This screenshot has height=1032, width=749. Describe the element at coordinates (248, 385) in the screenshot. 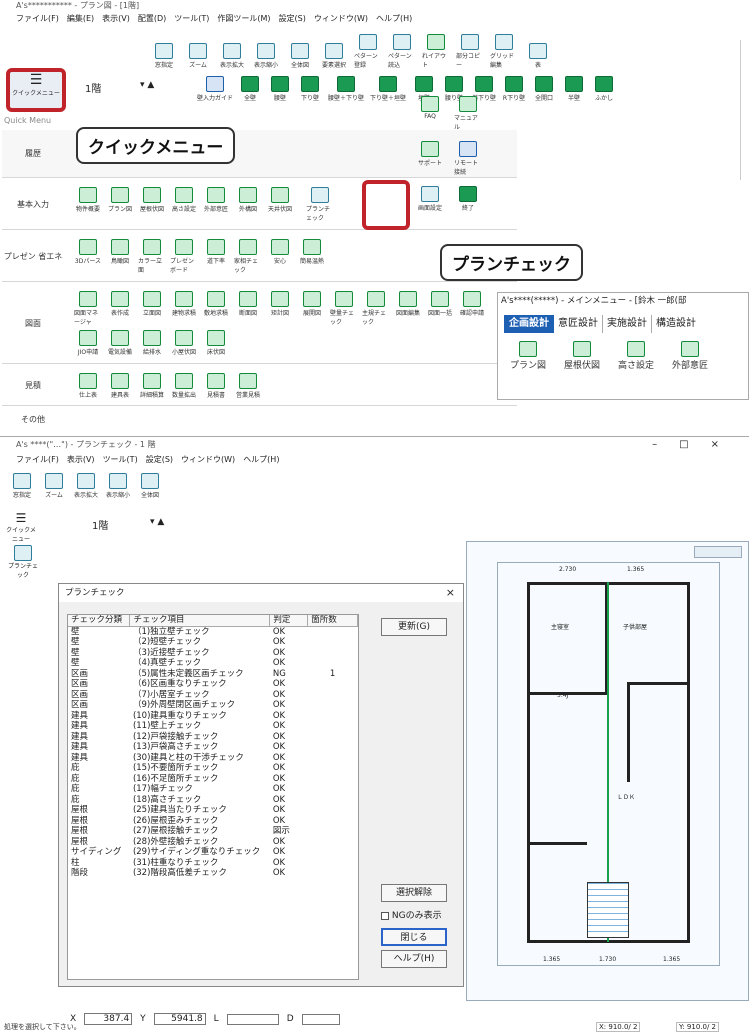

I see `qm-sales-estimate: 営業見積` at that location.